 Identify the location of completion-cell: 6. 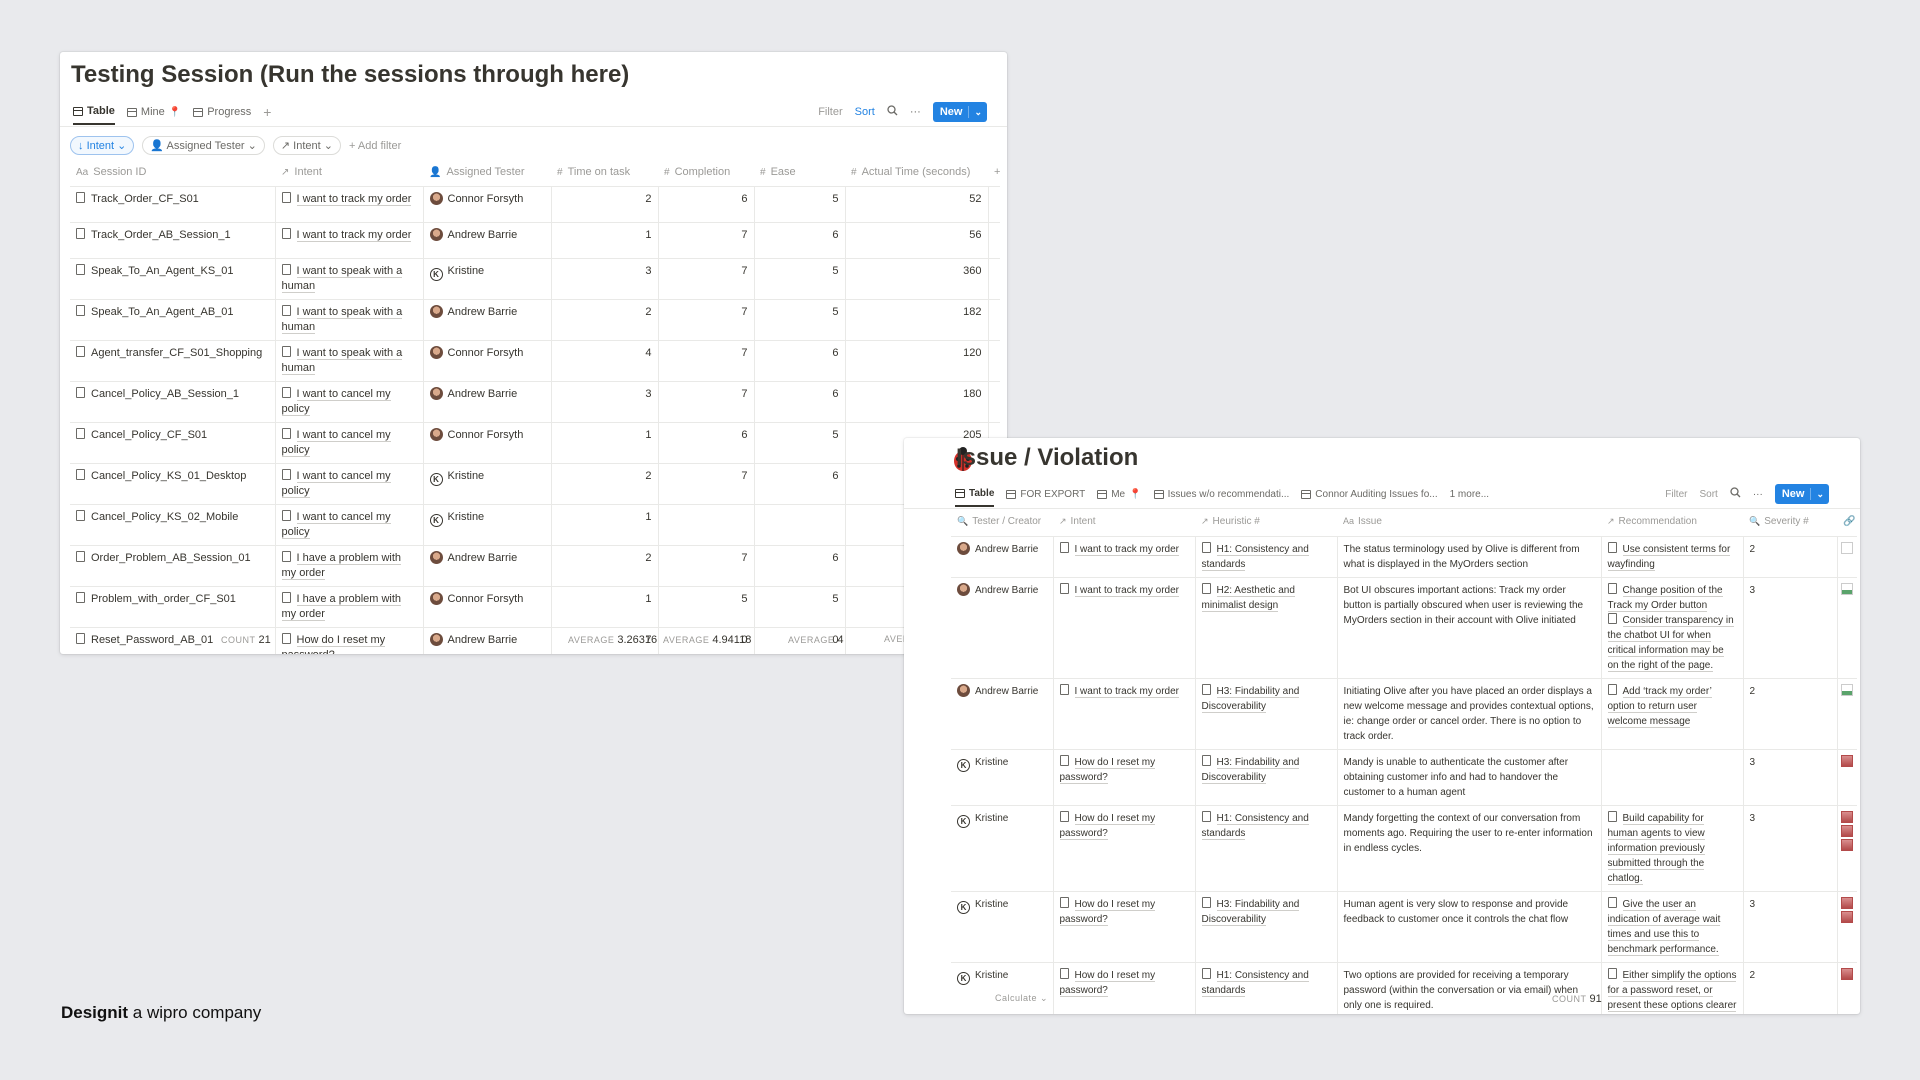
(706, 443).